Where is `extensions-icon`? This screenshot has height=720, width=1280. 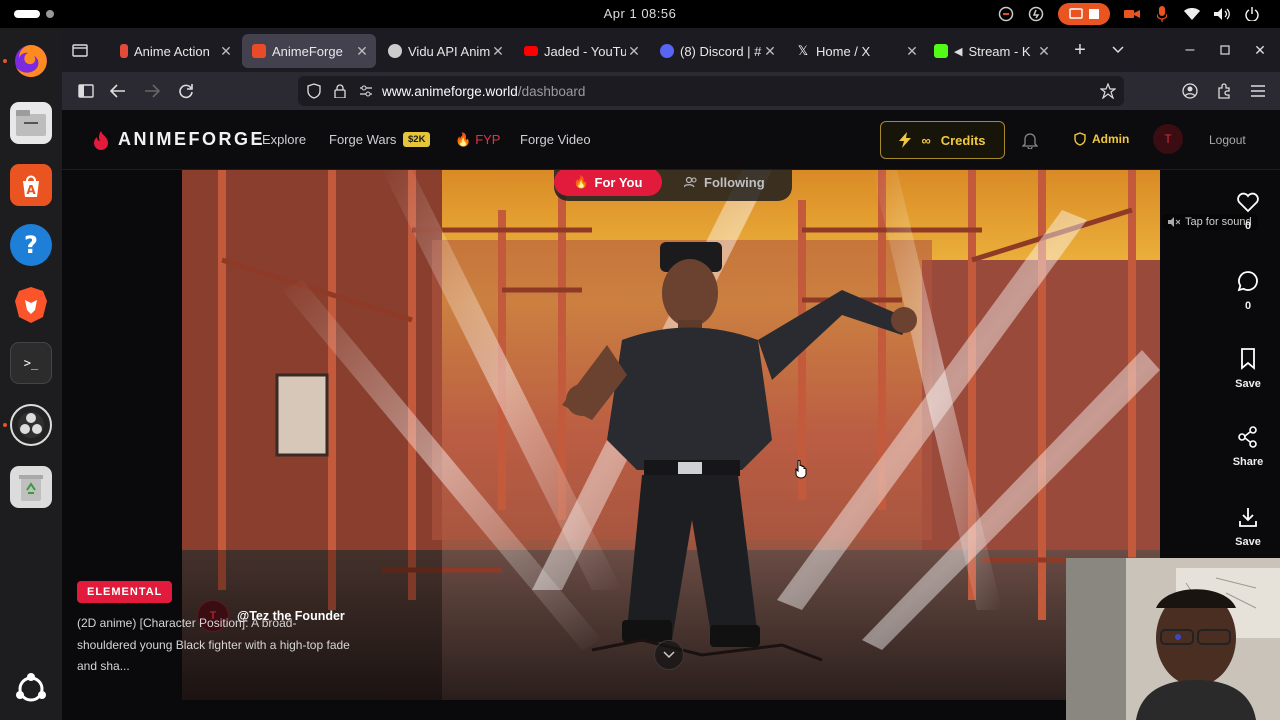 extensions-icon is located at coordinates (1224, 91).